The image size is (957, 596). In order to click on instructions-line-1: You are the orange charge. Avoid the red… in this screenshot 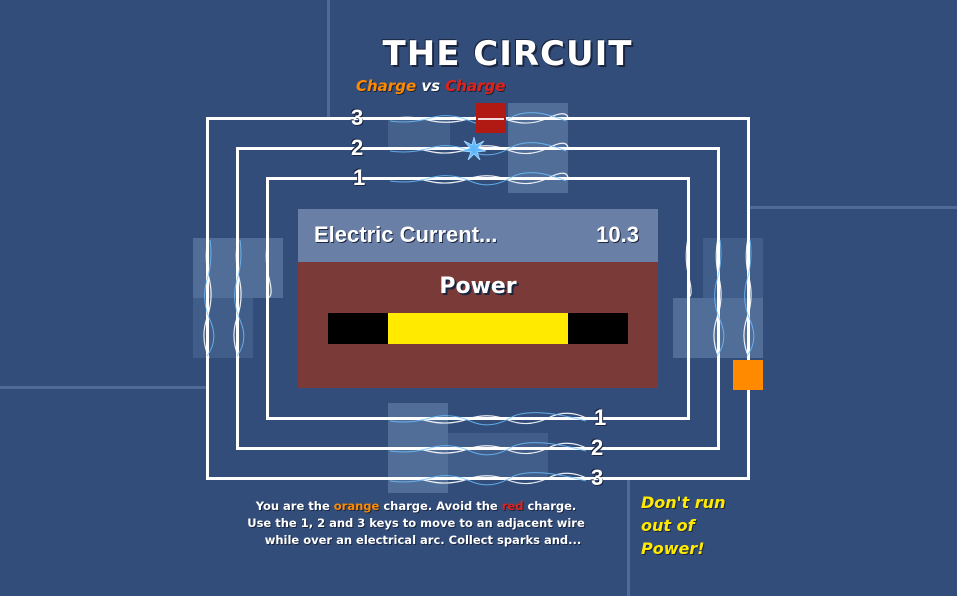, I will do `click(416, 506)`.